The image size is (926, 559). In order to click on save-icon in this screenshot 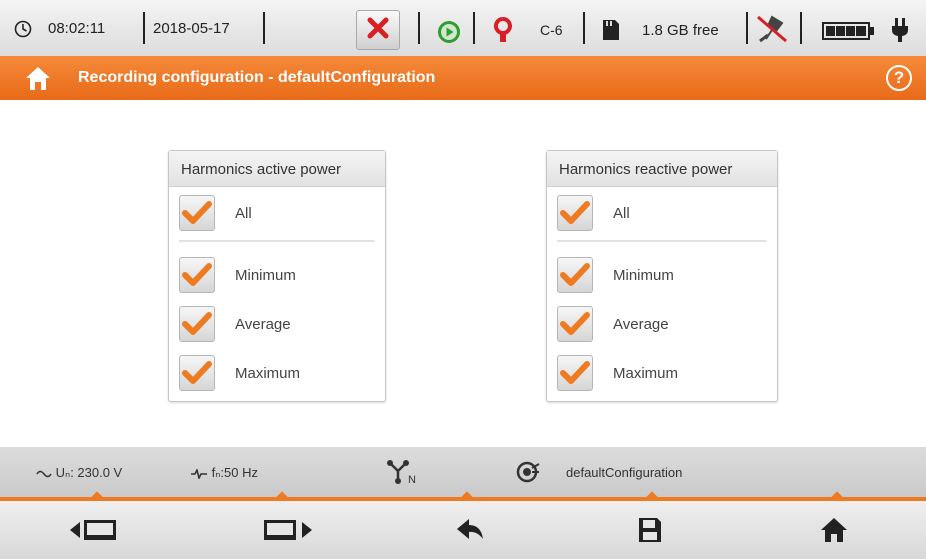, I will do `click(650, 530)`.